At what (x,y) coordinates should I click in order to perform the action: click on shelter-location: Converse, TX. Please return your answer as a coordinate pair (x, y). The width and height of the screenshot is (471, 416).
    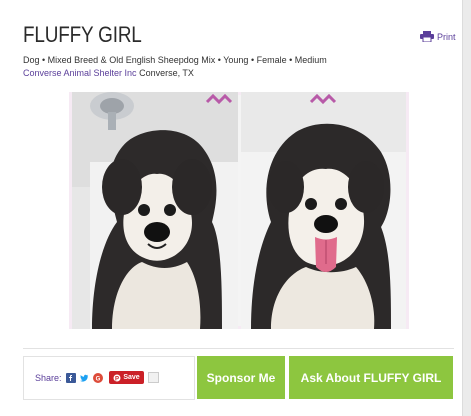
    Looking at the image, I should click on (166, 73).